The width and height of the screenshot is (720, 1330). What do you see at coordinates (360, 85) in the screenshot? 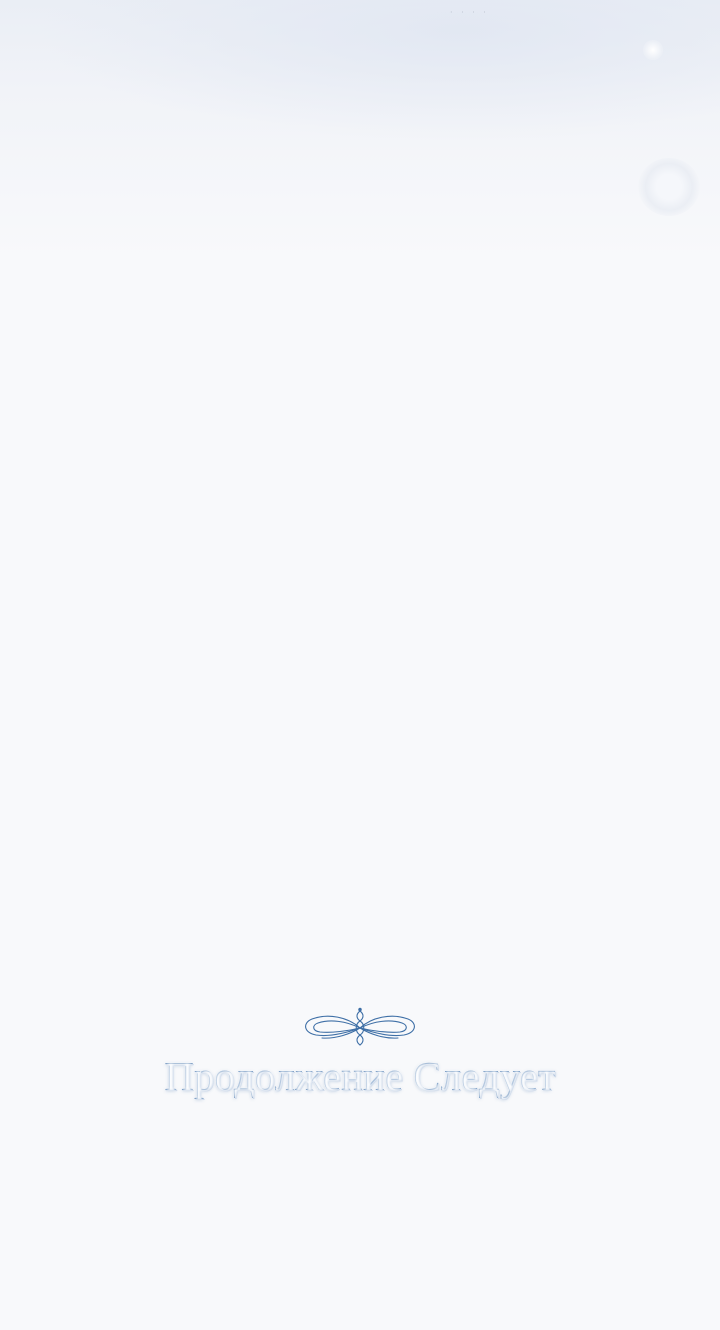
I see `top-light-band` at bounding box center [360, 85].